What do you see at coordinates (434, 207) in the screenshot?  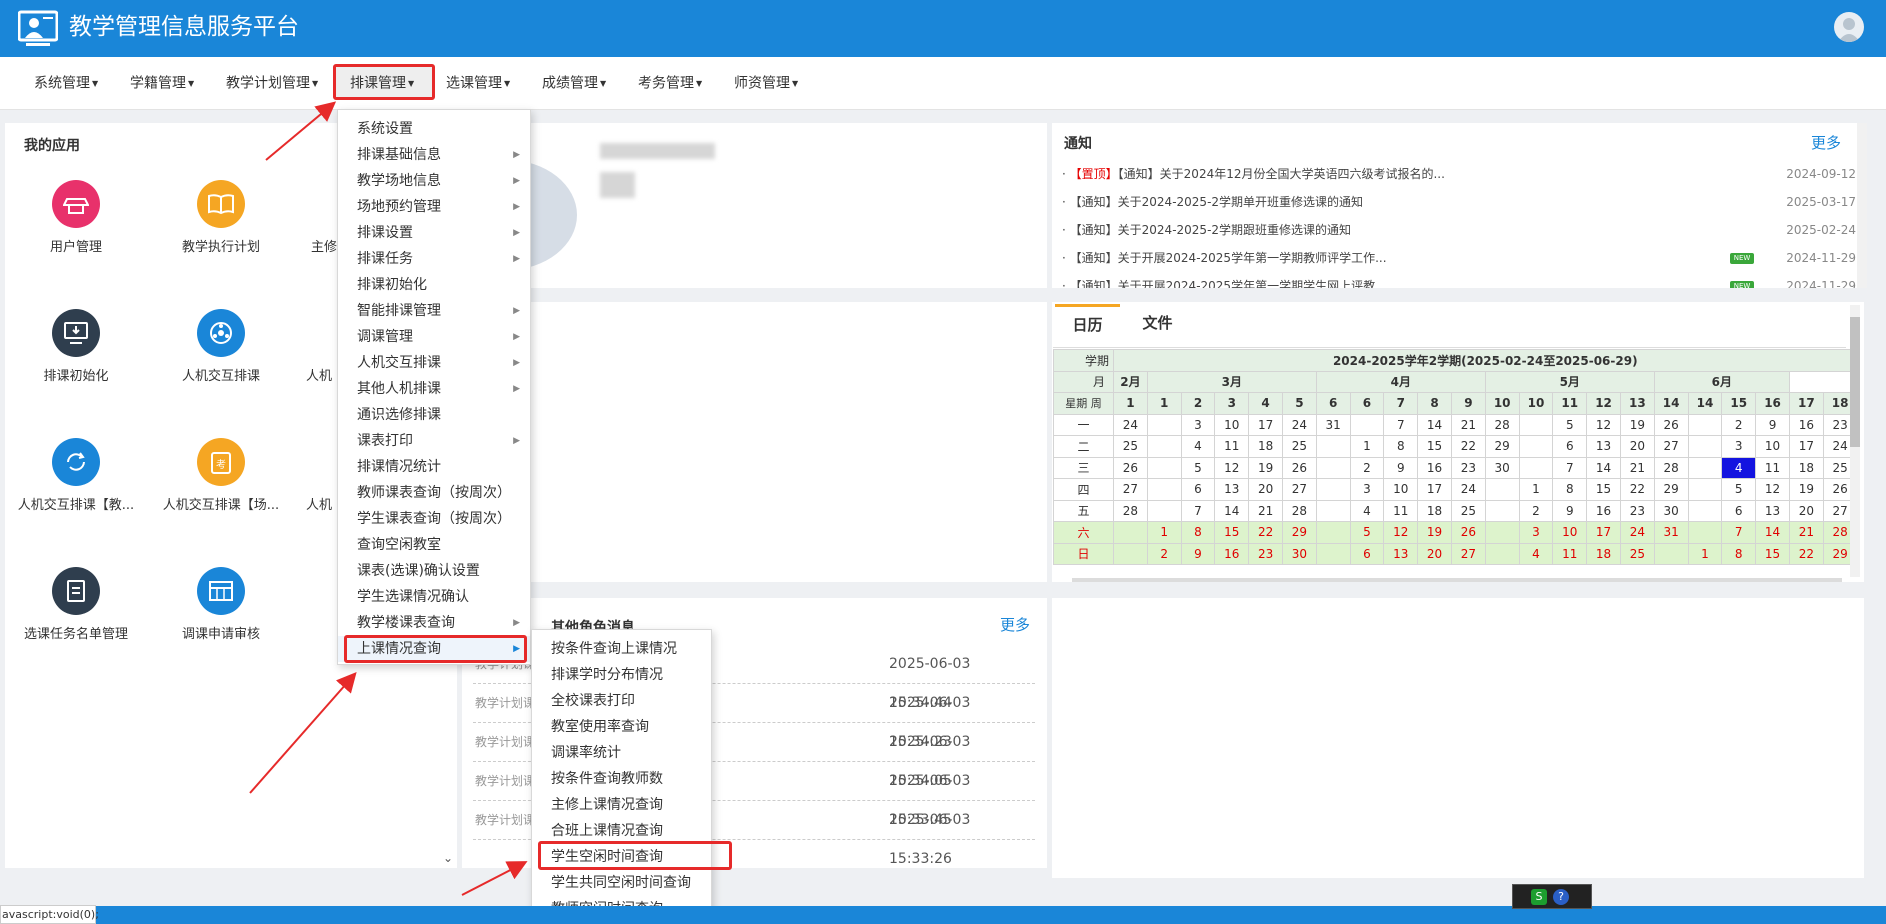 I see `menu-item: 场地预约管理 ▶` at bounding box center [434, 207].